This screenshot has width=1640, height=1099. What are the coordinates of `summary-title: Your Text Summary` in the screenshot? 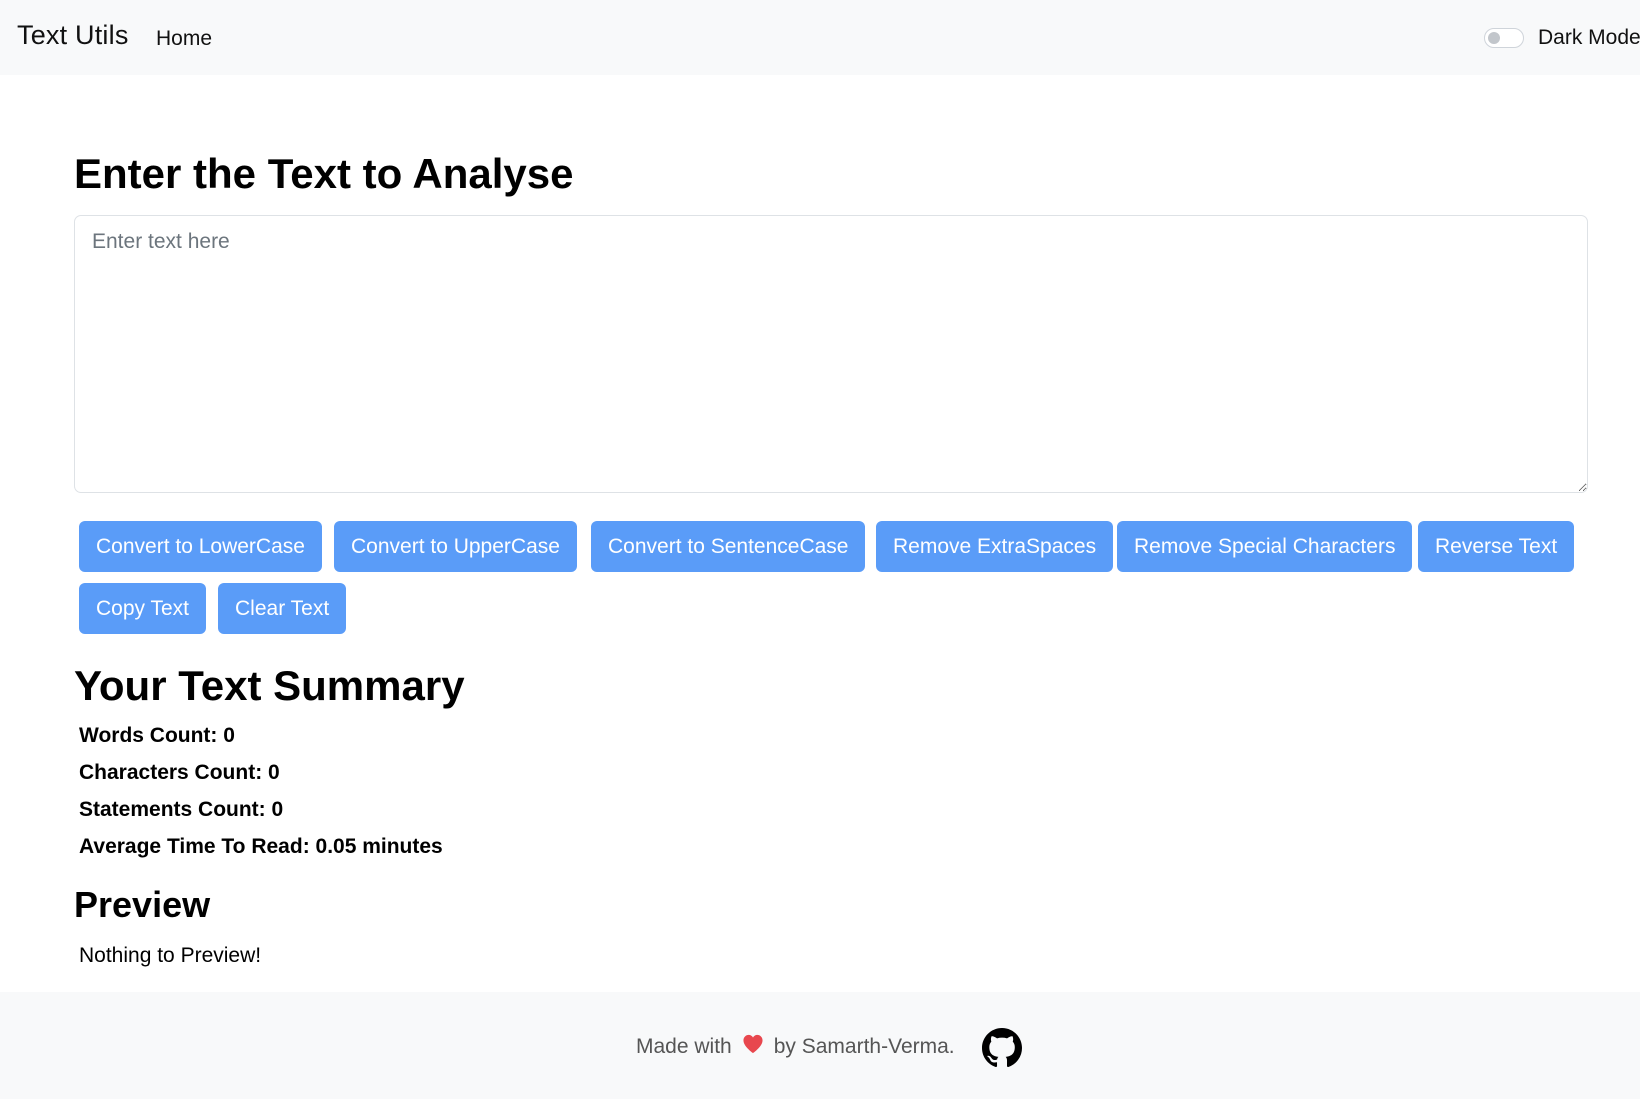 It's located at (269, 685).